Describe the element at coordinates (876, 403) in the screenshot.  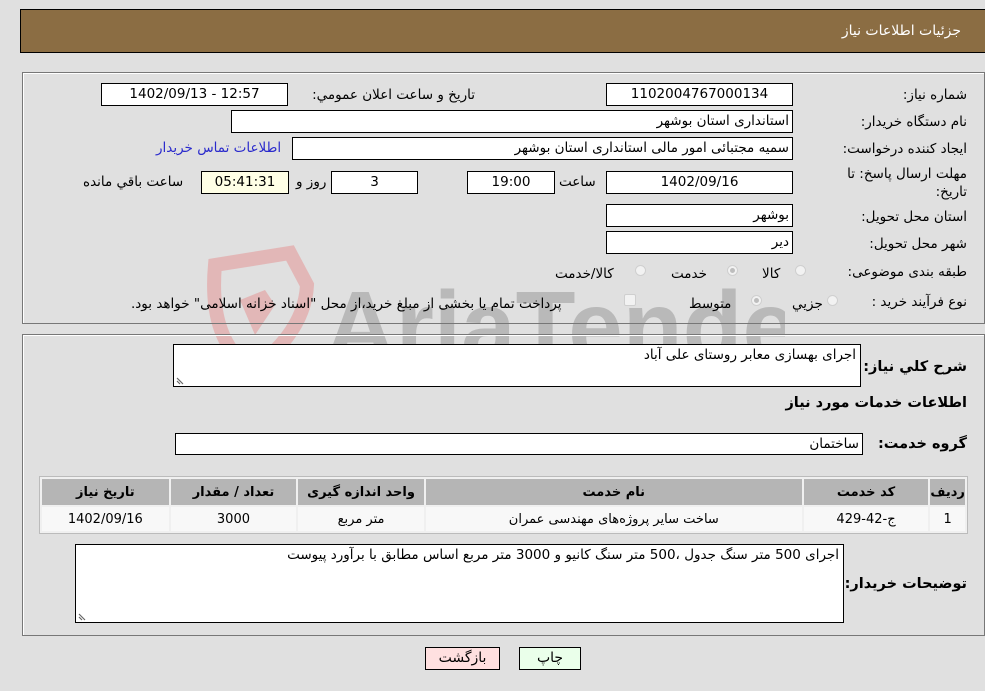
I see `services-section-title: اطلاعات خدمات مورد نیاز` at that location.